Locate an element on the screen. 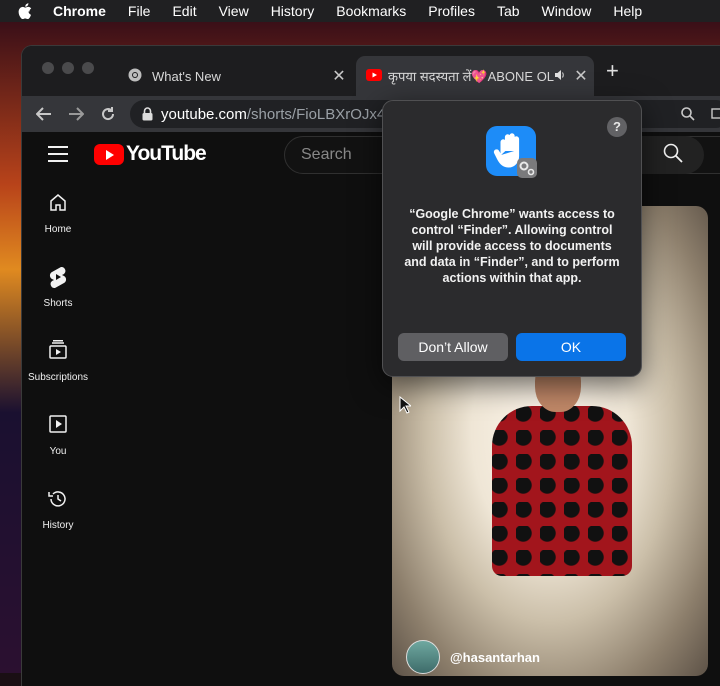 Image resolution: width=720 pixels, height=686 pixels. tab-title: कृपया सदस्यता लें💖ABONE OL is located at coordinates (471, 76).